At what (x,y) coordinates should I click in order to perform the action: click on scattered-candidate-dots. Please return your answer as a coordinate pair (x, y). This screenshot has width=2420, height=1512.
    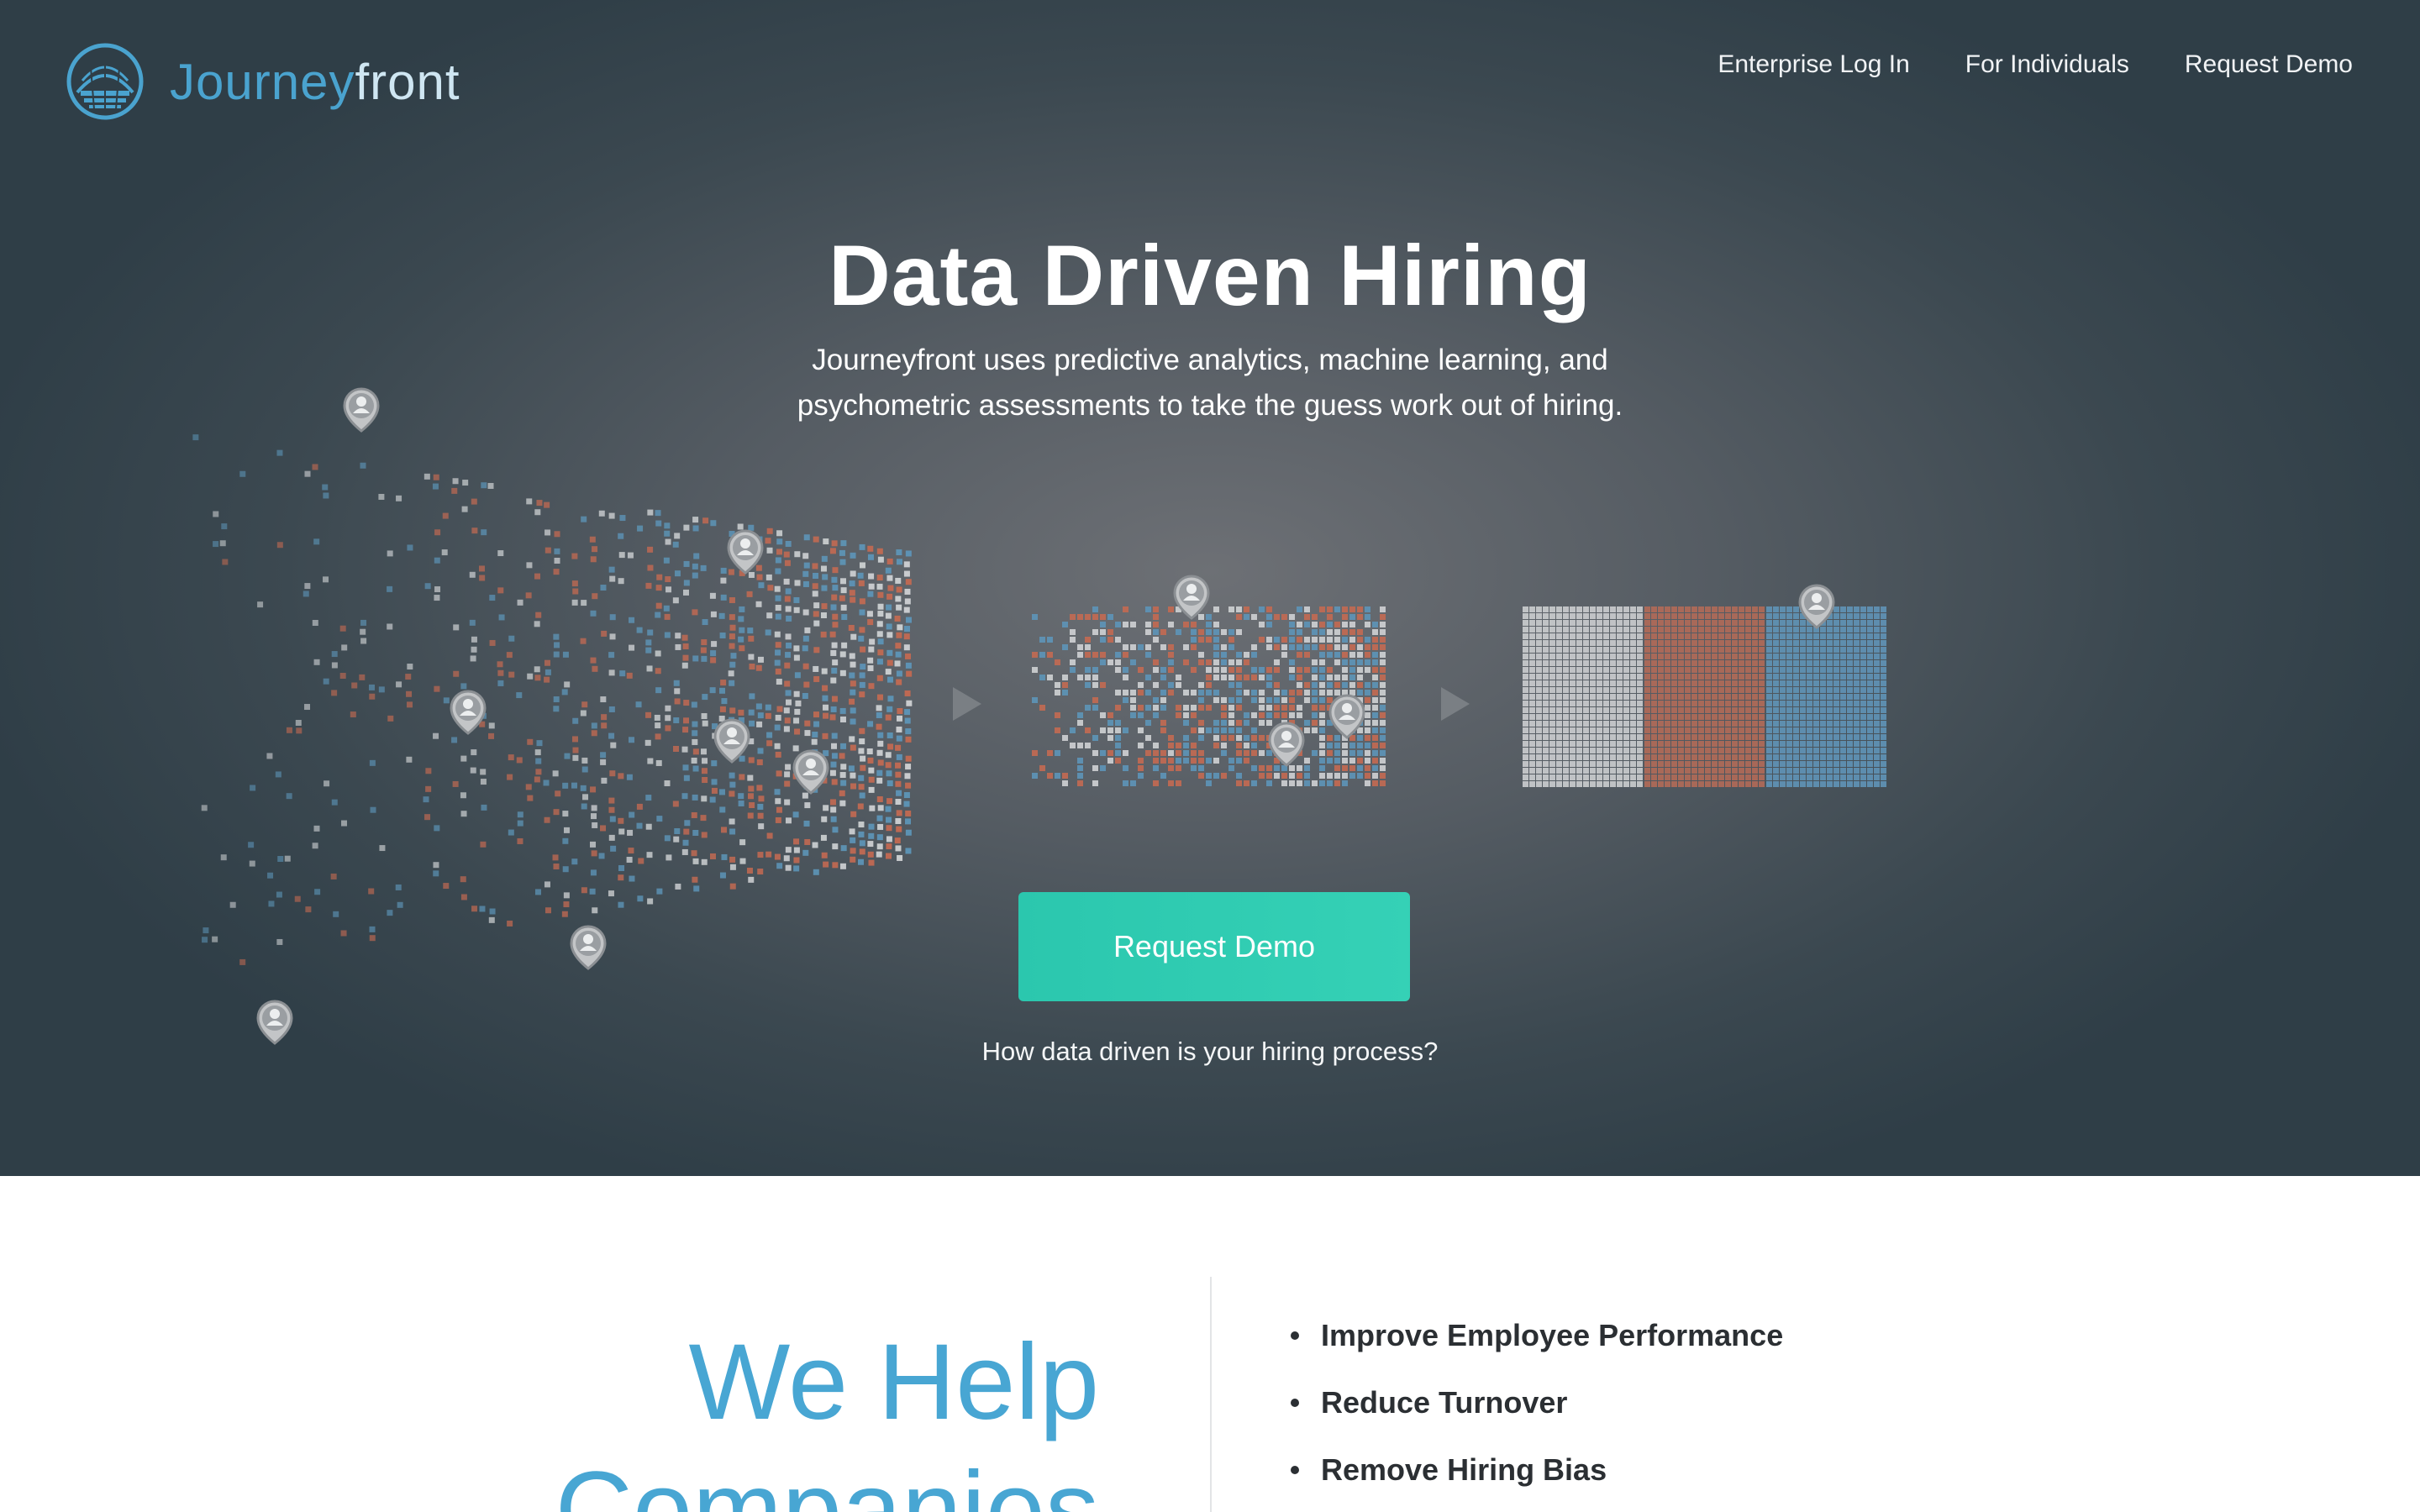
    Looking at the image, I should click on (552, 699).